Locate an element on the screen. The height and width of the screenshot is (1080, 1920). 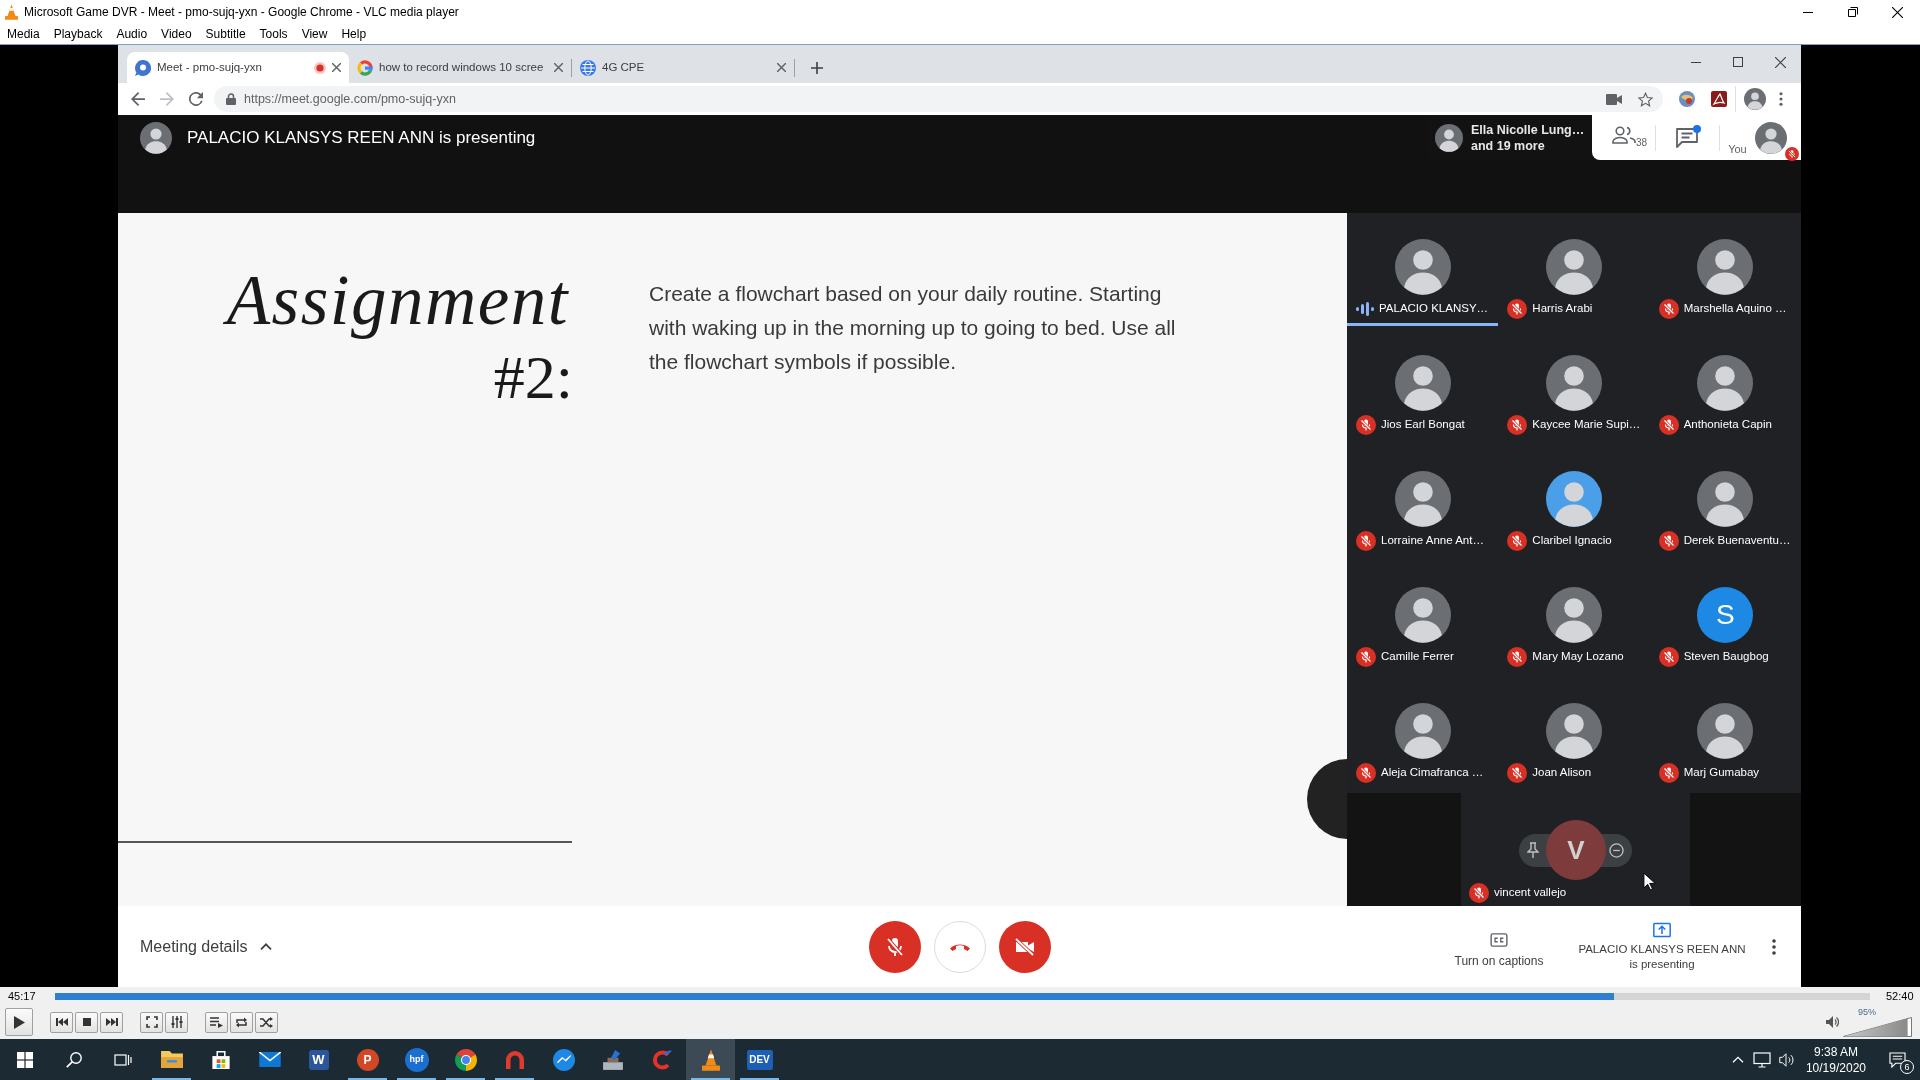
back-arrow-icon is located at coordinates (137, 99).